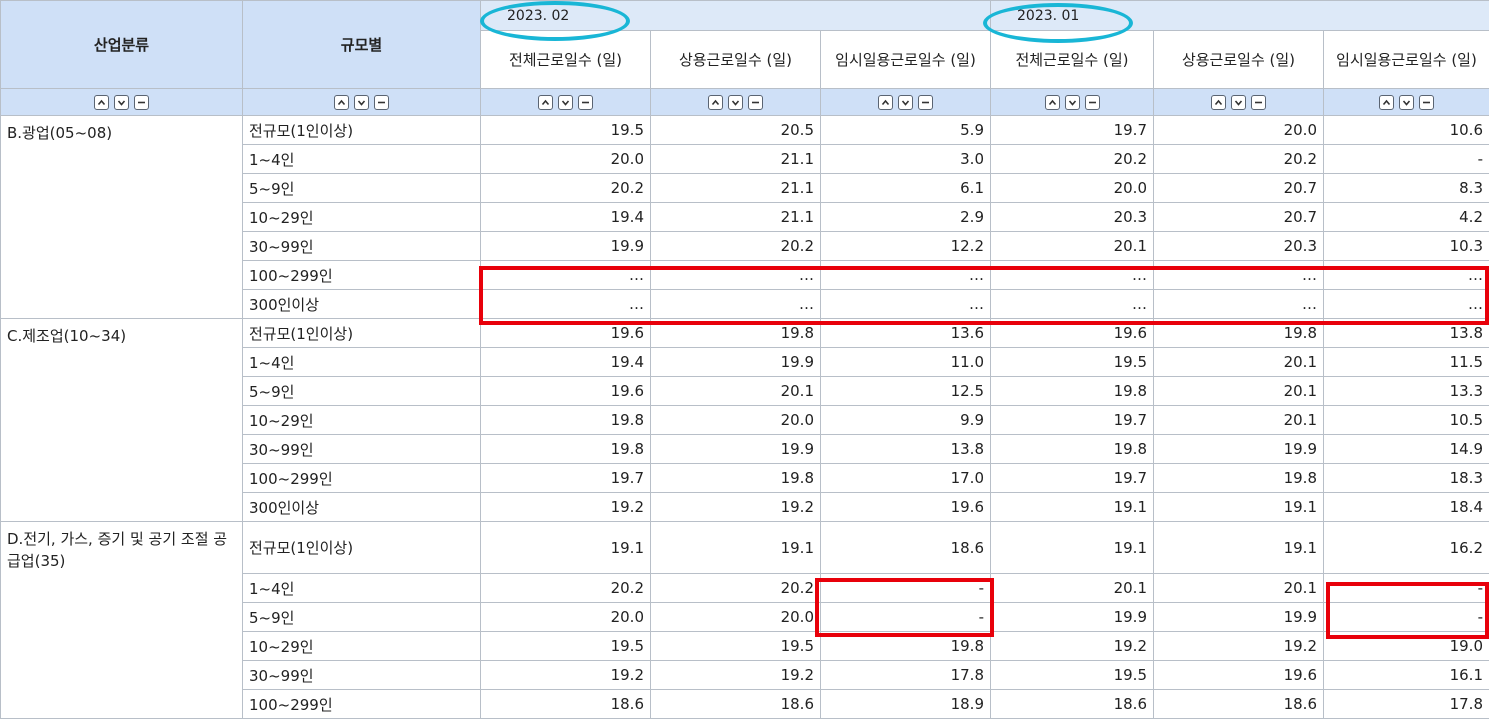 Image resolution: width=1489 pixels, height=727 pixels. Describe the element at coordinates (905, 188) in the screenshot. I see `value-cell: 6.1` at that location.